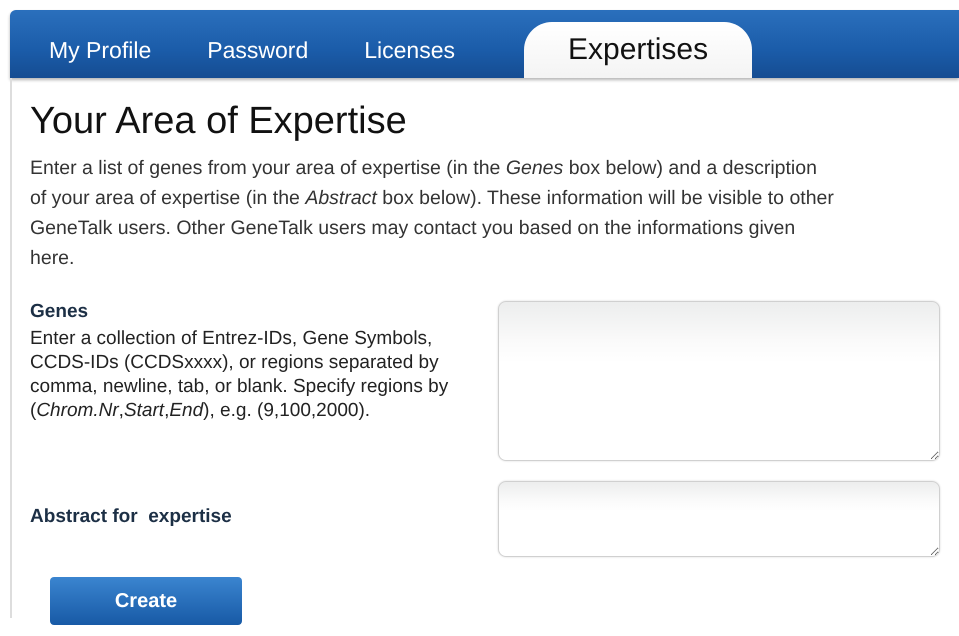 Image resolution: width=959 pixels, height=636 pixels. Describe the element at coordinates (420, 54) in the screenshot. I see `tab: Licenses` at that location.